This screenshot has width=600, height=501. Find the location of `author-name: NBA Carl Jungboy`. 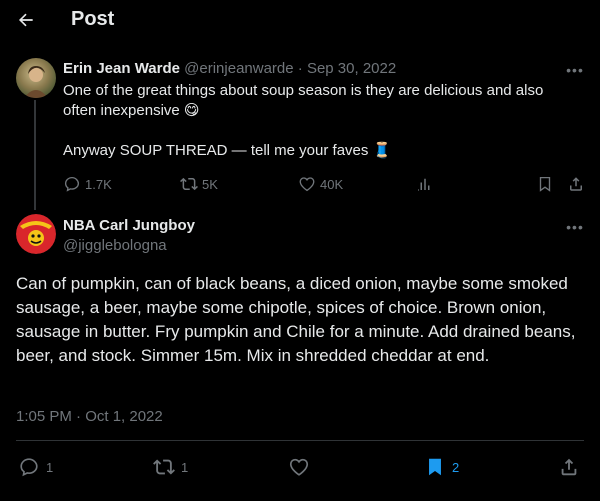

author-name: NBA Carl Jungboy is located at coordinates (129, 225).